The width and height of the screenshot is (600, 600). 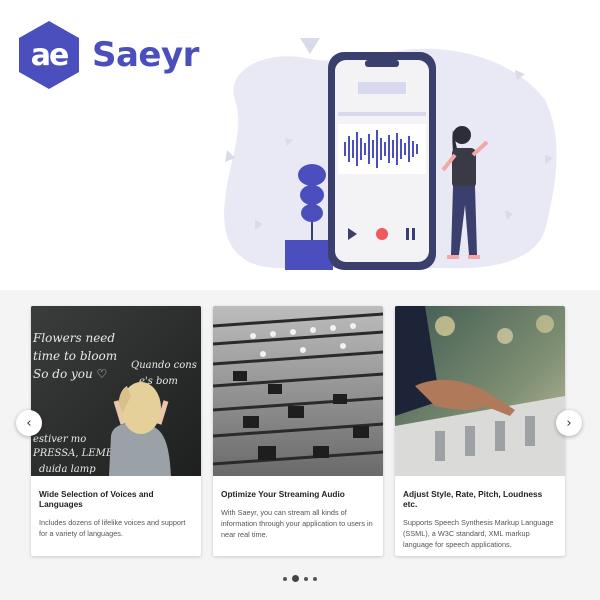 I want to click on brand-name: Saeyr, so click(x=145, y=55).